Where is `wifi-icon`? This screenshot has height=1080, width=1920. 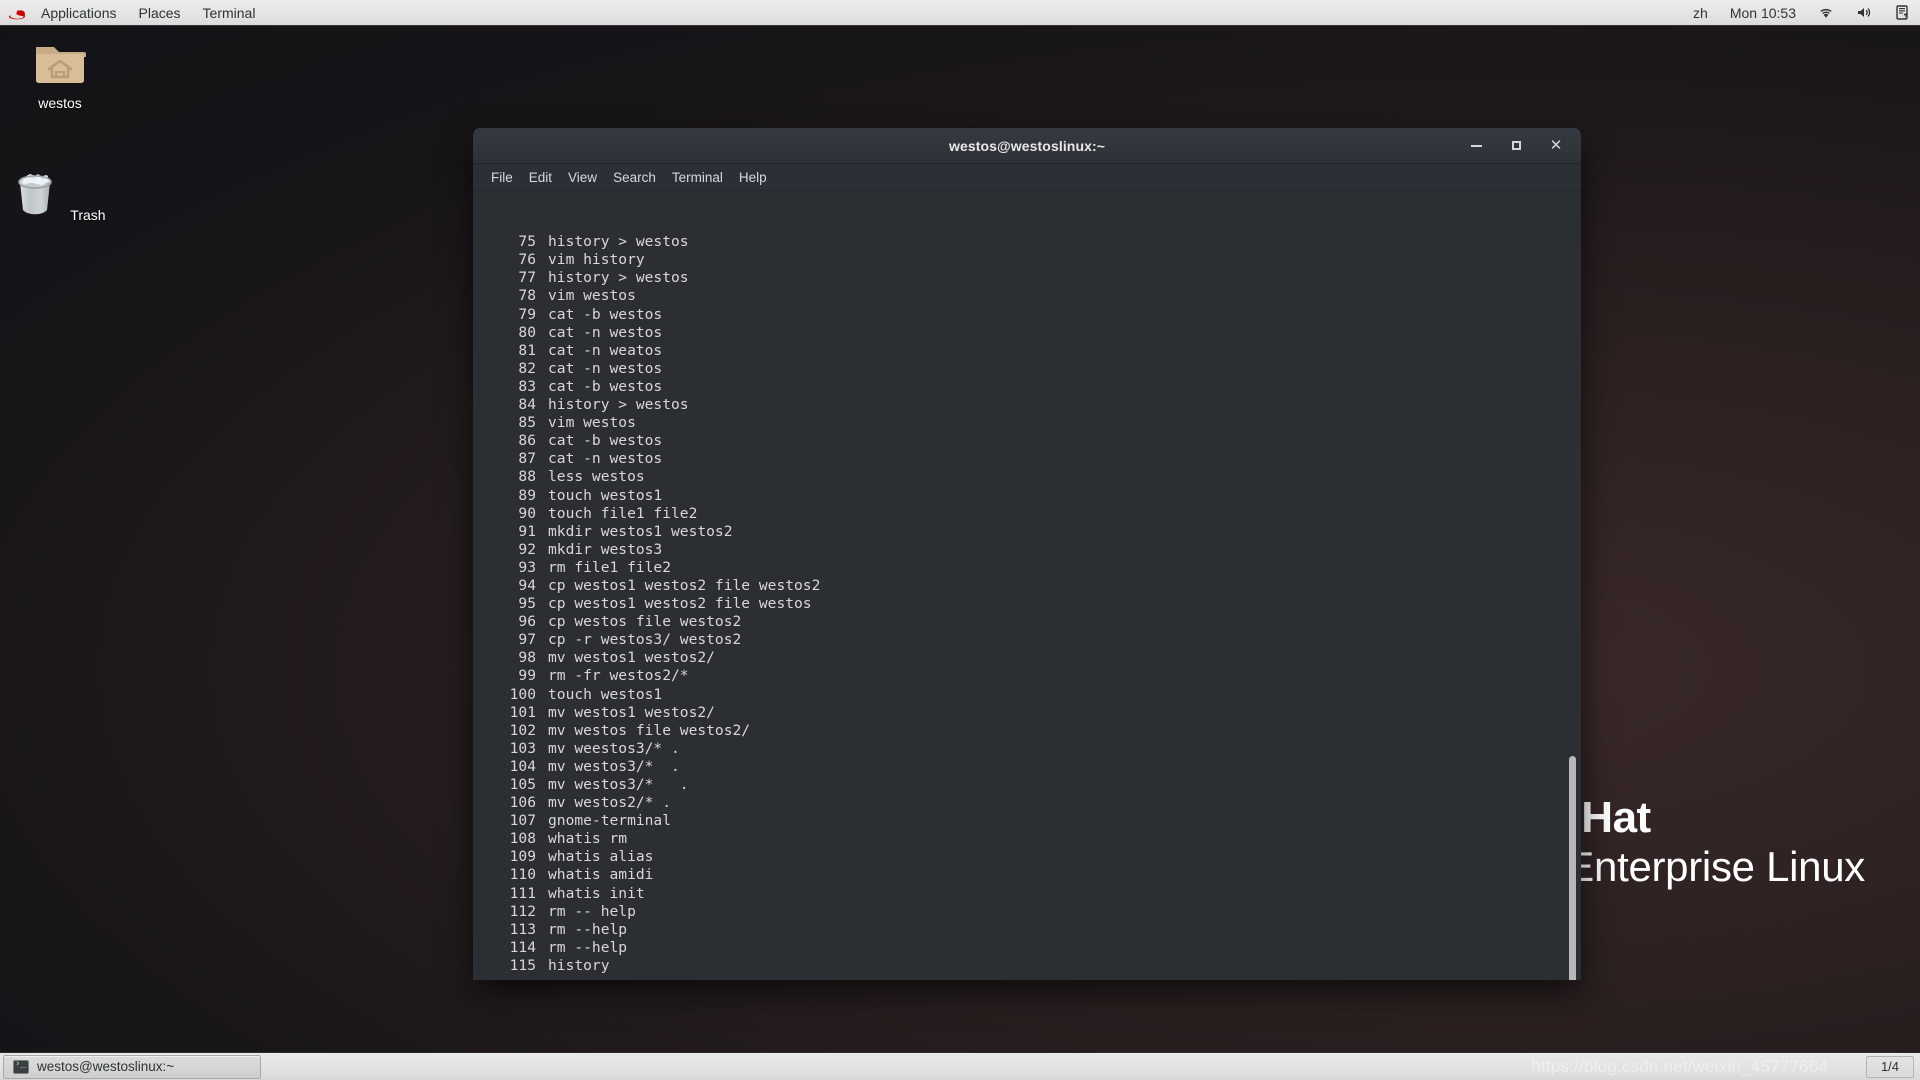
wifi-icon is located at coordinates (1826, 13).